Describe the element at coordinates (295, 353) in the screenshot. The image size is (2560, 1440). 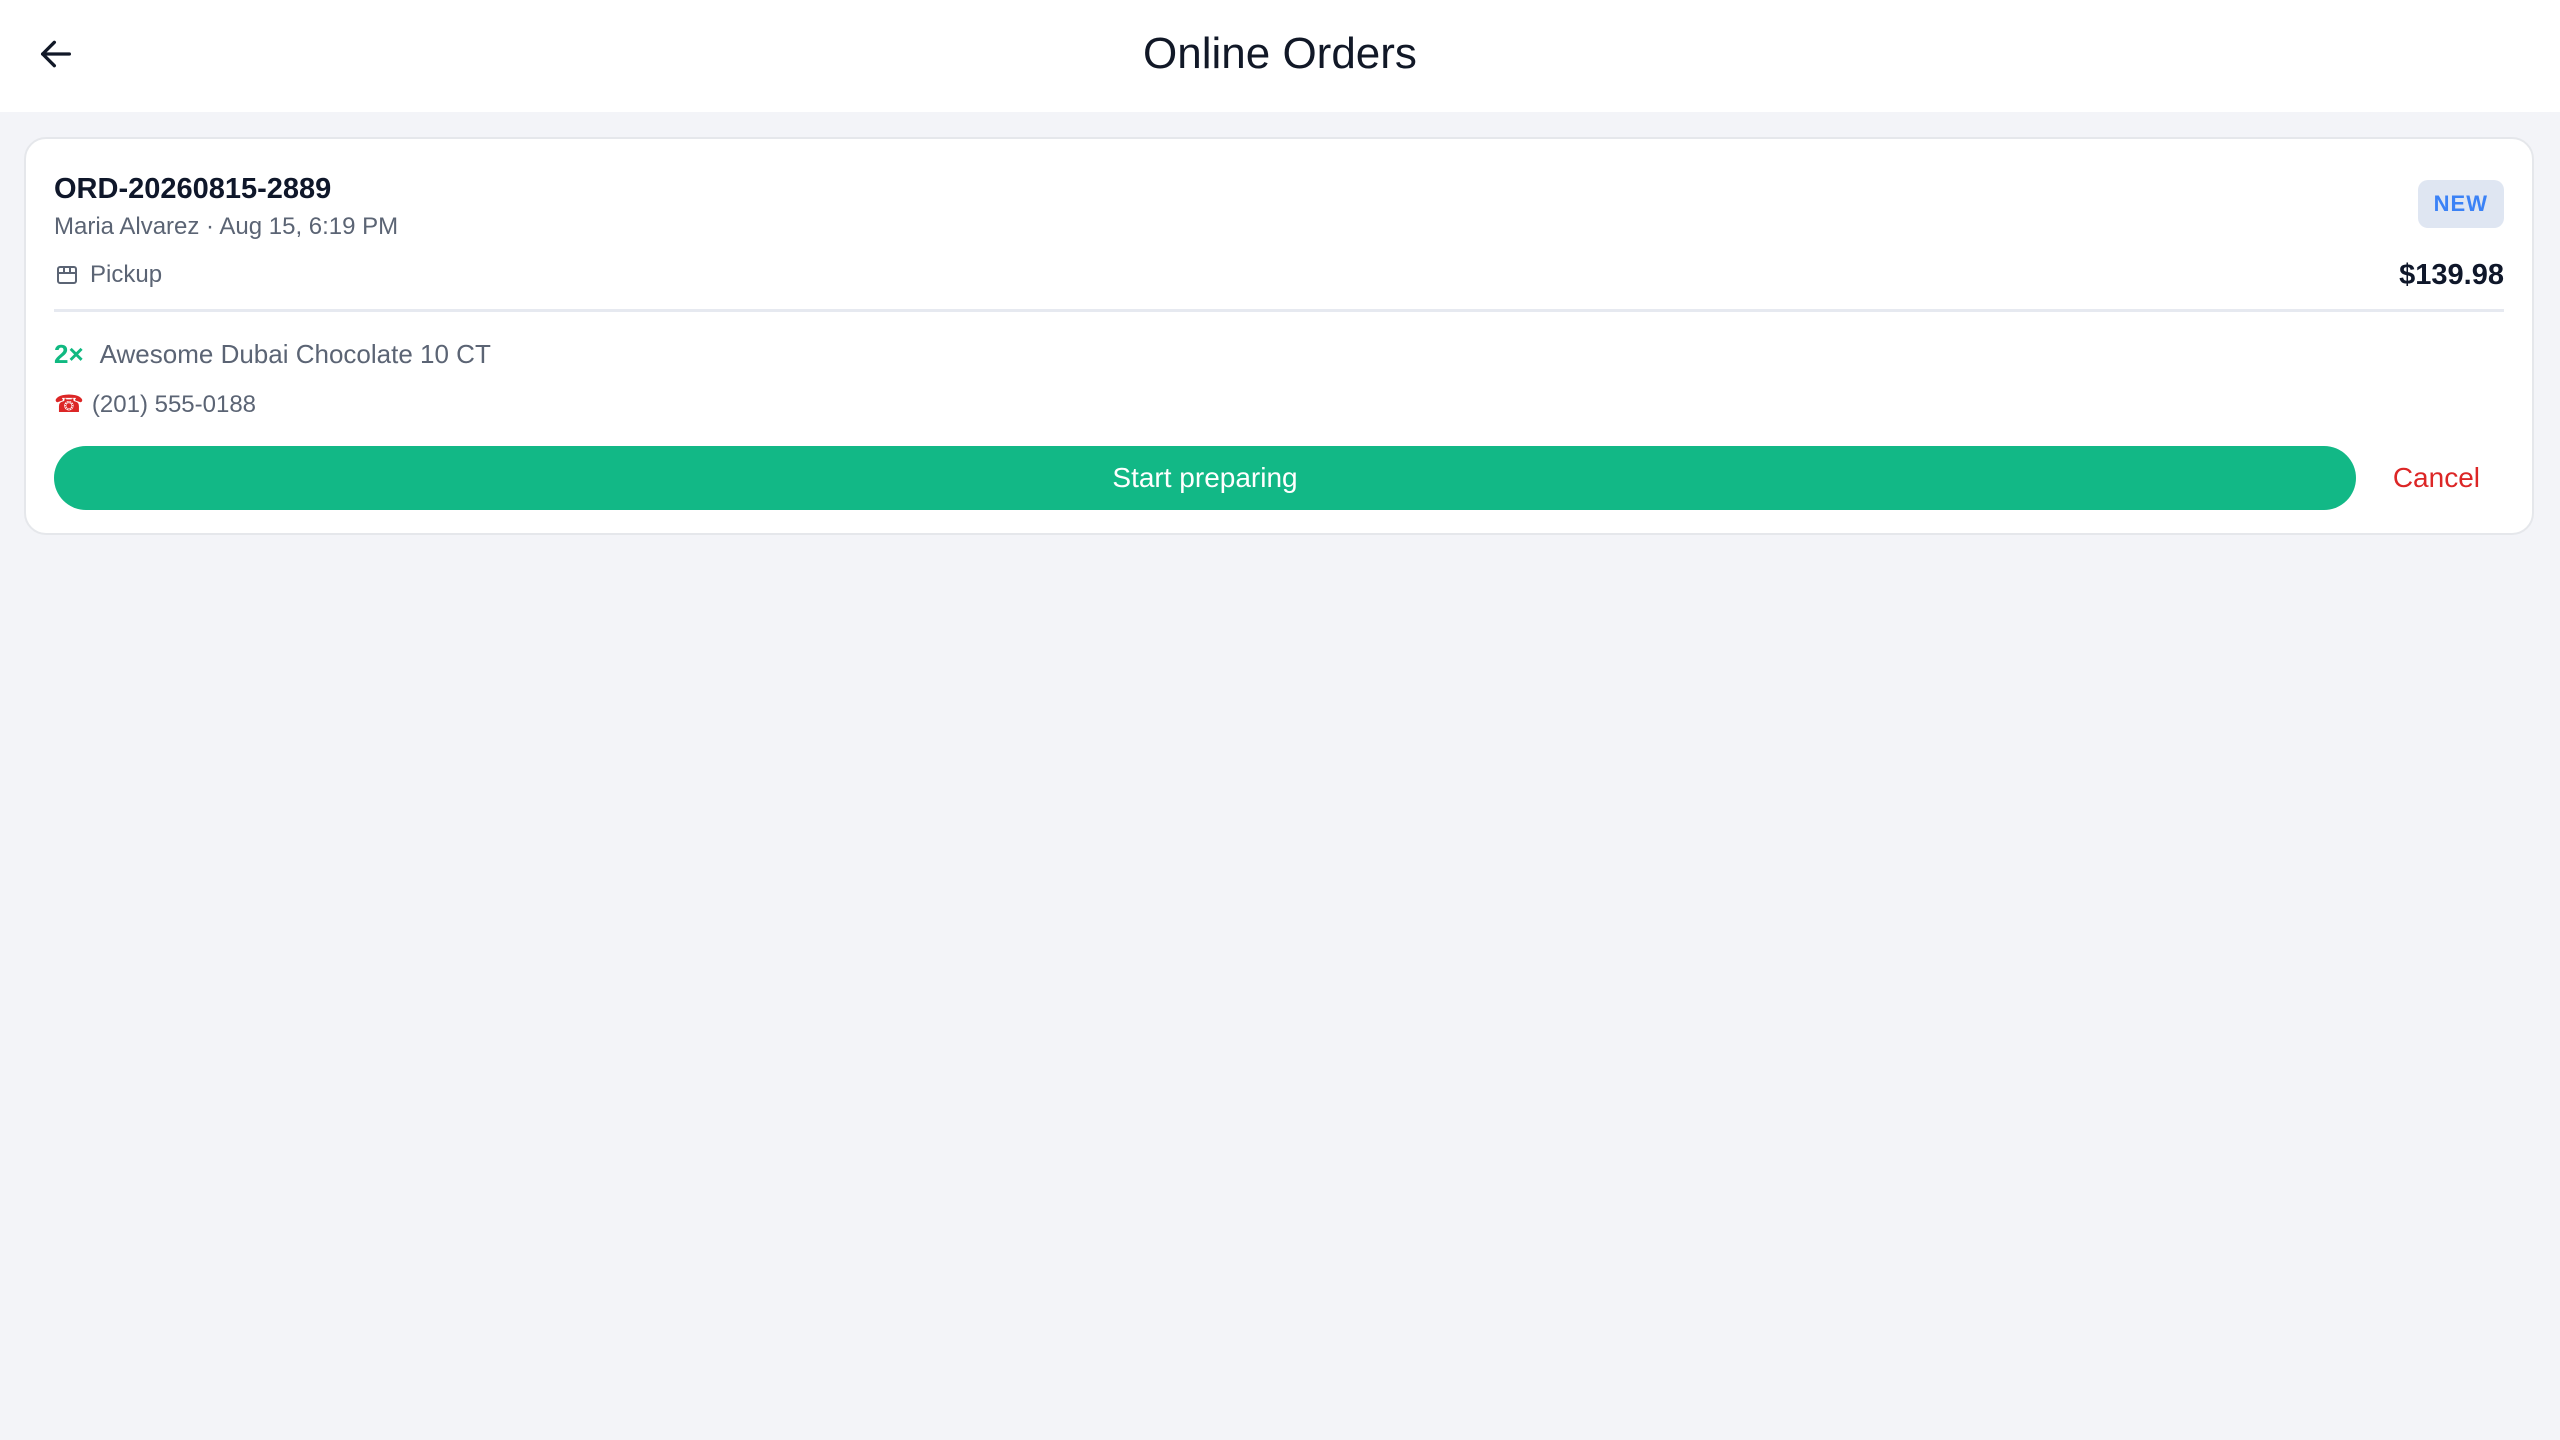
I see `item-name: Awesome Dubai Chocolate 10 CT` at that location.